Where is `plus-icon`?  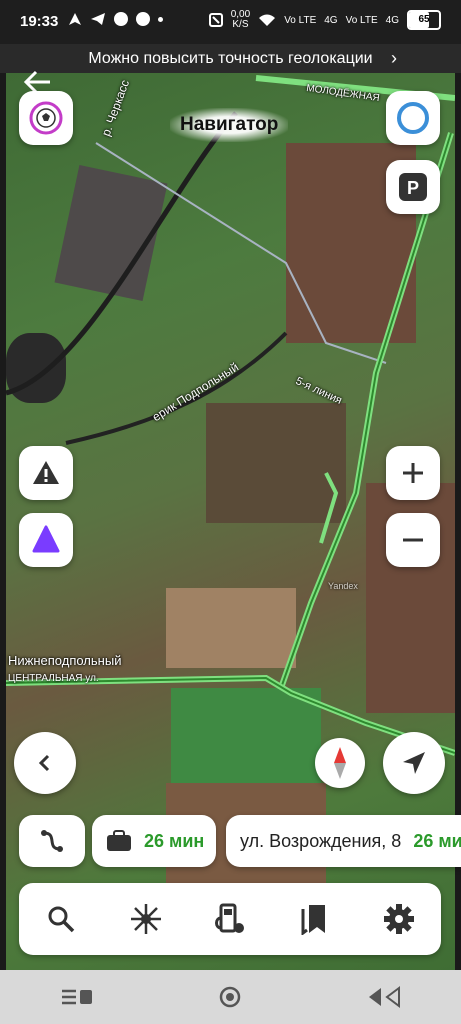 plus-icon is located at coordinates (413, 473).